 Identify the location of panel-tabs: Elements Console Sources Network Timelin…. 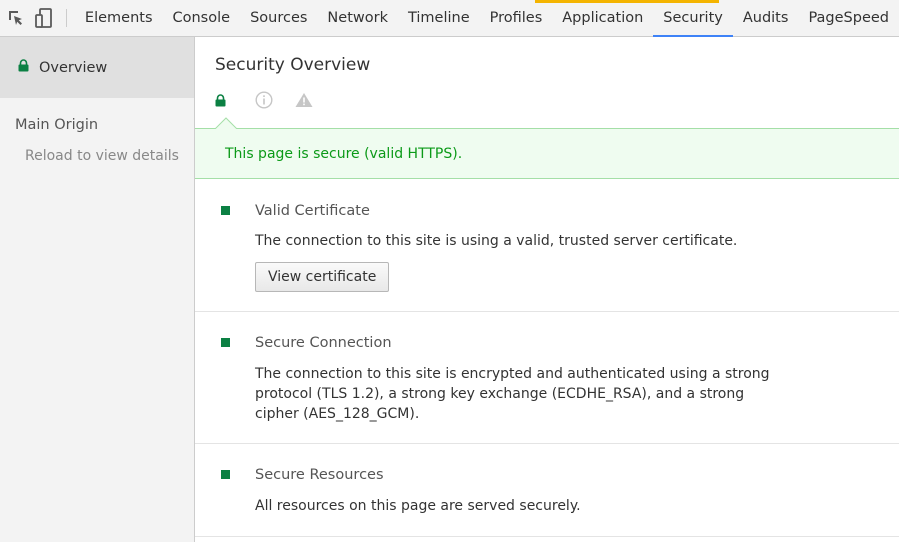
(487, 18).